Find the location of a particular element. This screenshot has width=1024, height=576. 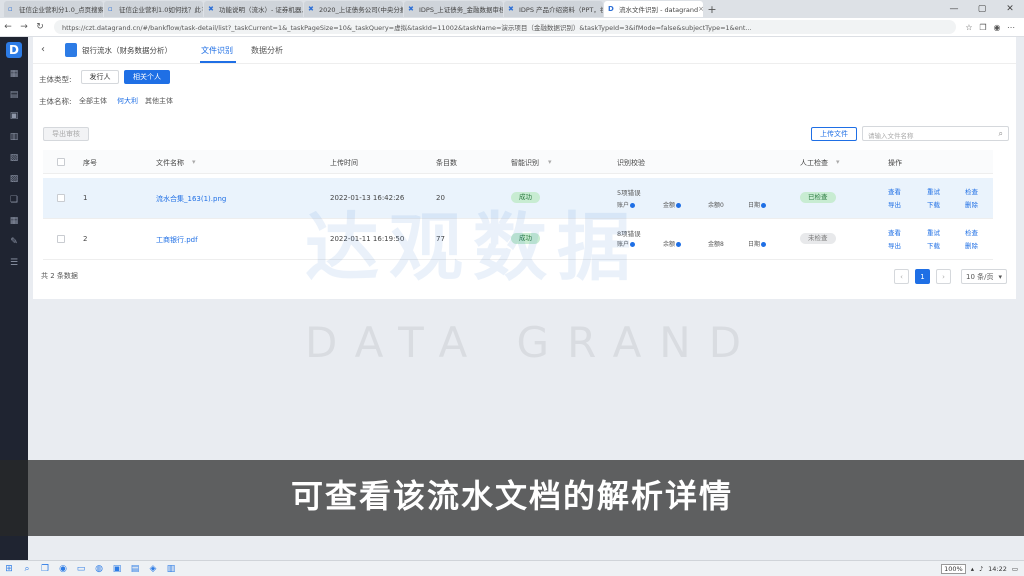

profile-icon: ◉ is located at coordinates (997, 27).